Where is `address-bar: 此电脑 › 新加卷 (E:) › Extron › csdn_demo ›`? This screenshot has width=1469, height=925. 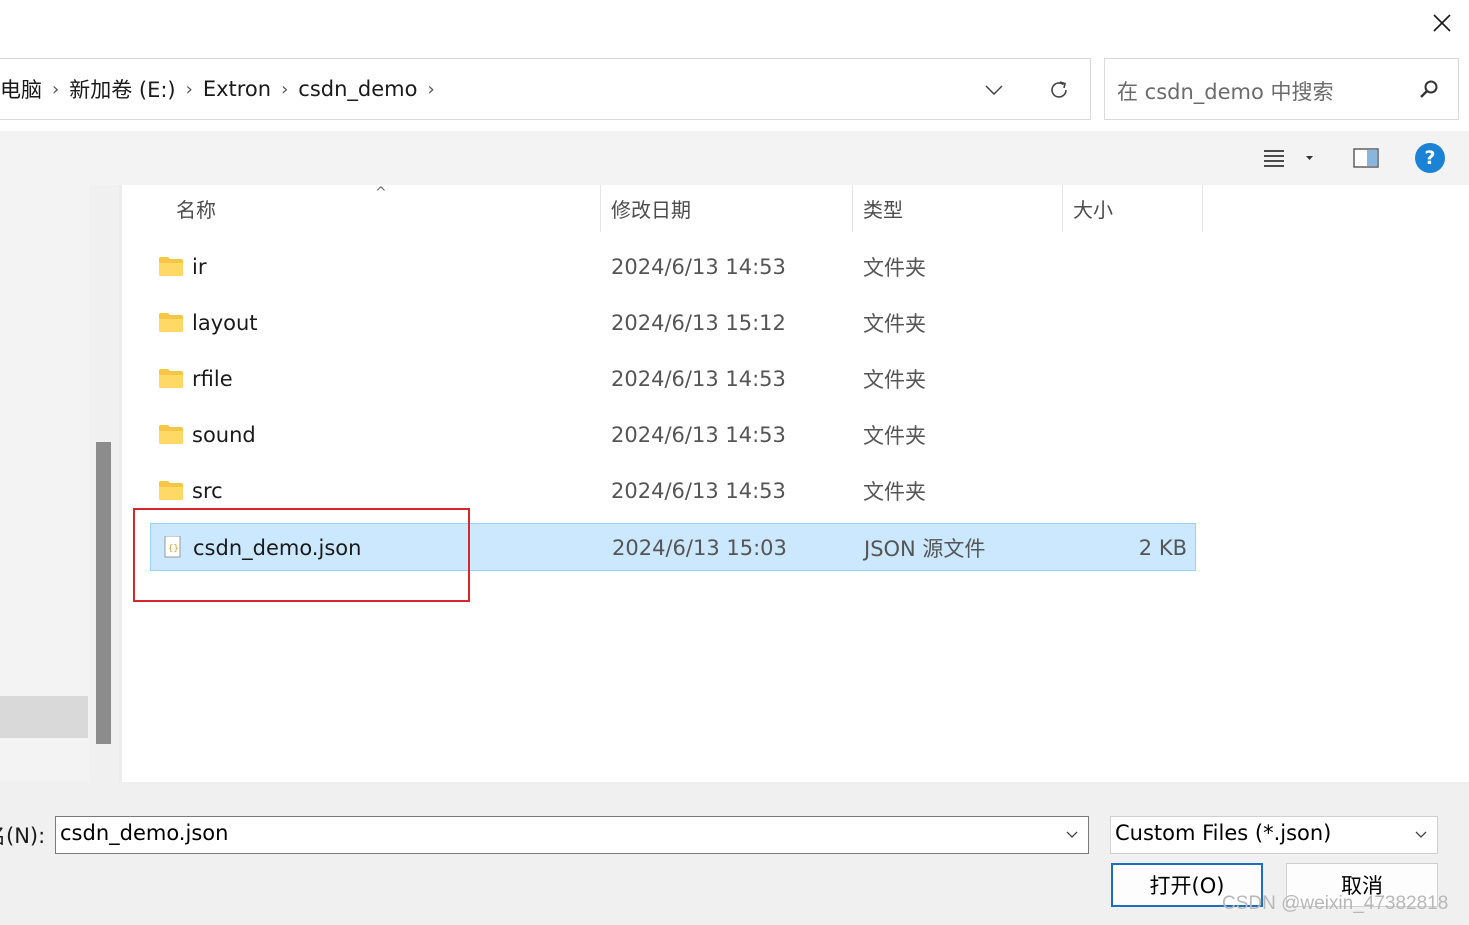
address-bar: 此电脑 › 新加卷 (E:) › Extron › csdn_demo › is located at coordinates (545, 89).